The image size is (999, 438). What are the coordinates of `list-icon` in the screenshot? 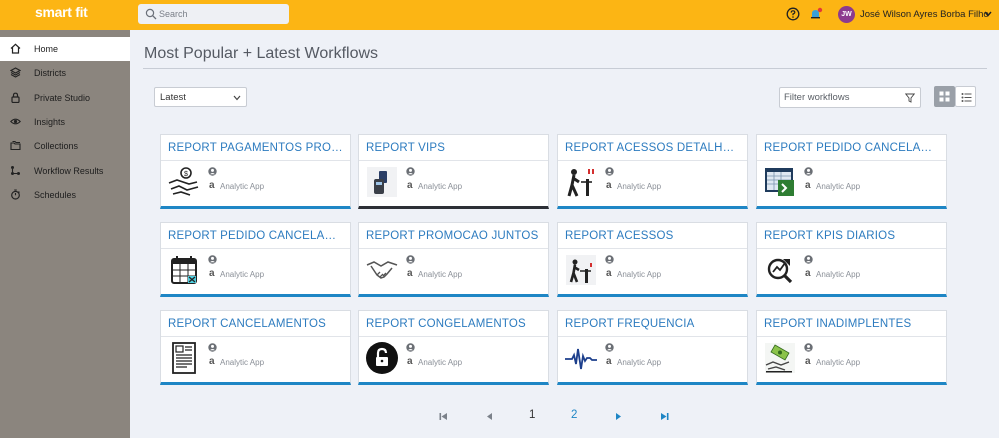 It's located at (966, 97).